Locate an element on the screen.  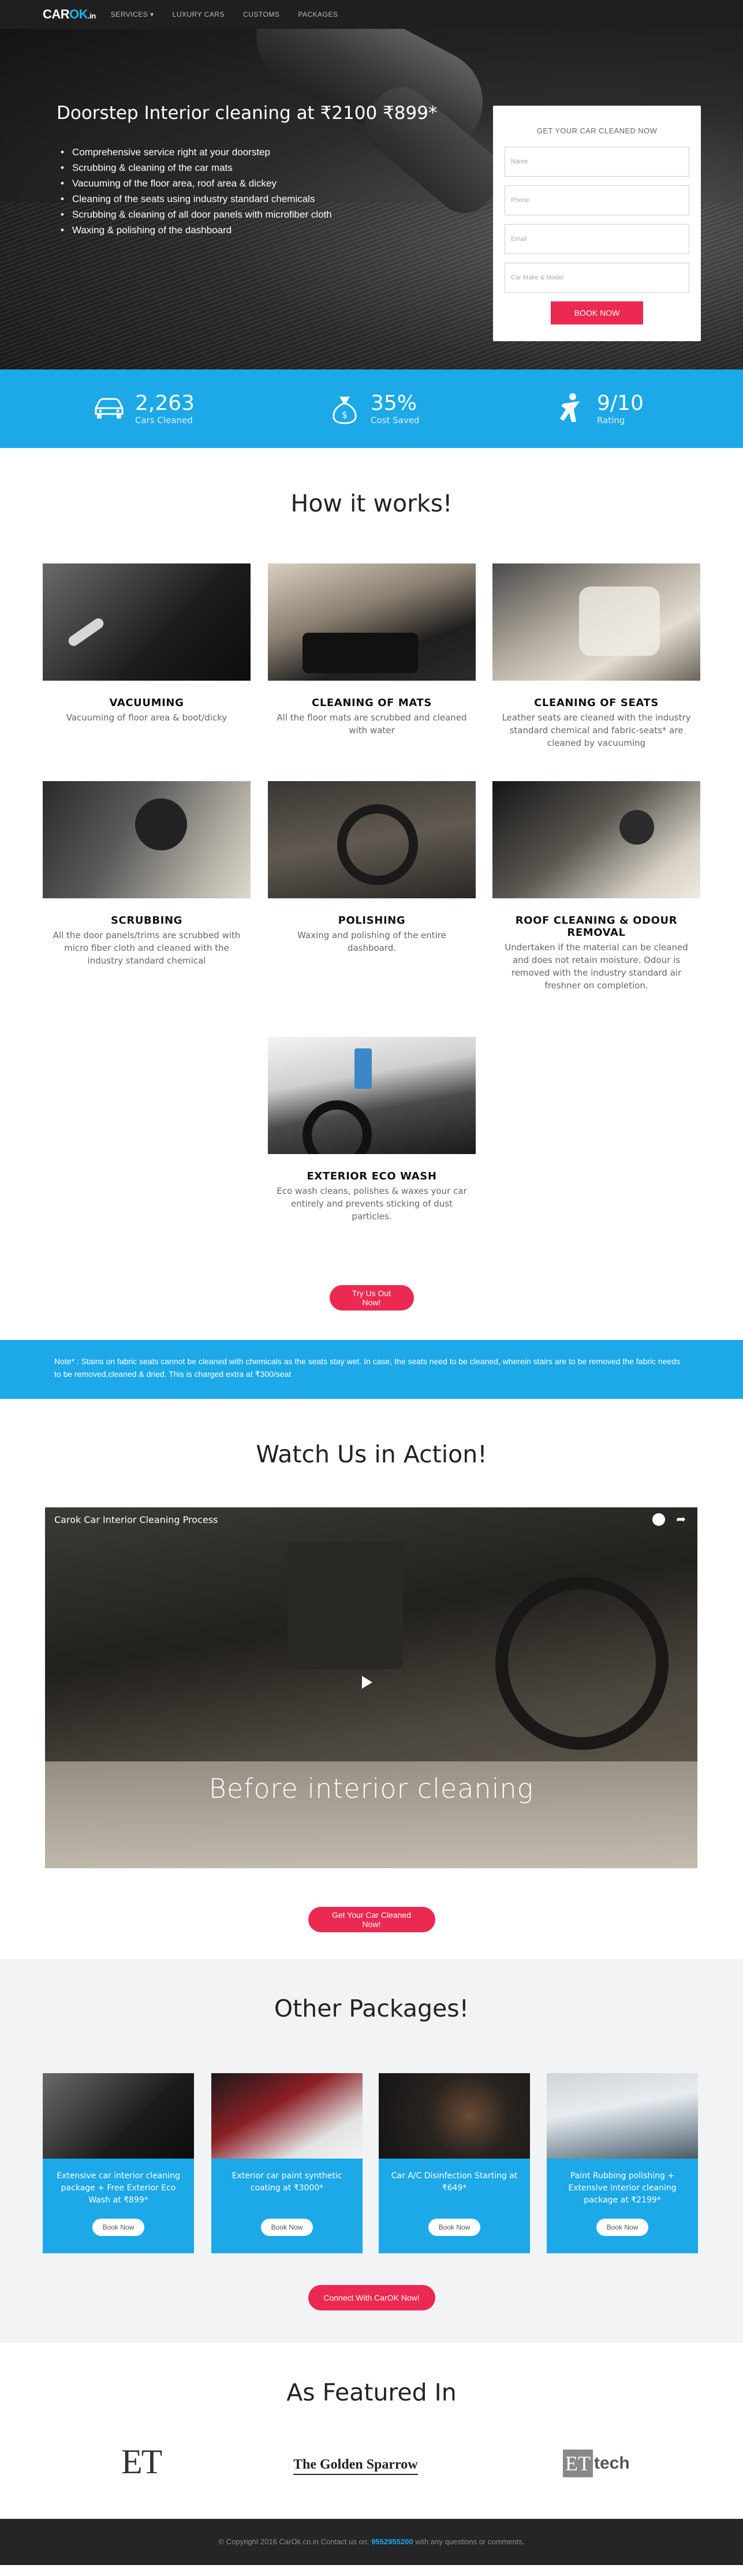
connect-with-carok-button: Connect With CarOK Now! is located at coordinates (371, 2297).